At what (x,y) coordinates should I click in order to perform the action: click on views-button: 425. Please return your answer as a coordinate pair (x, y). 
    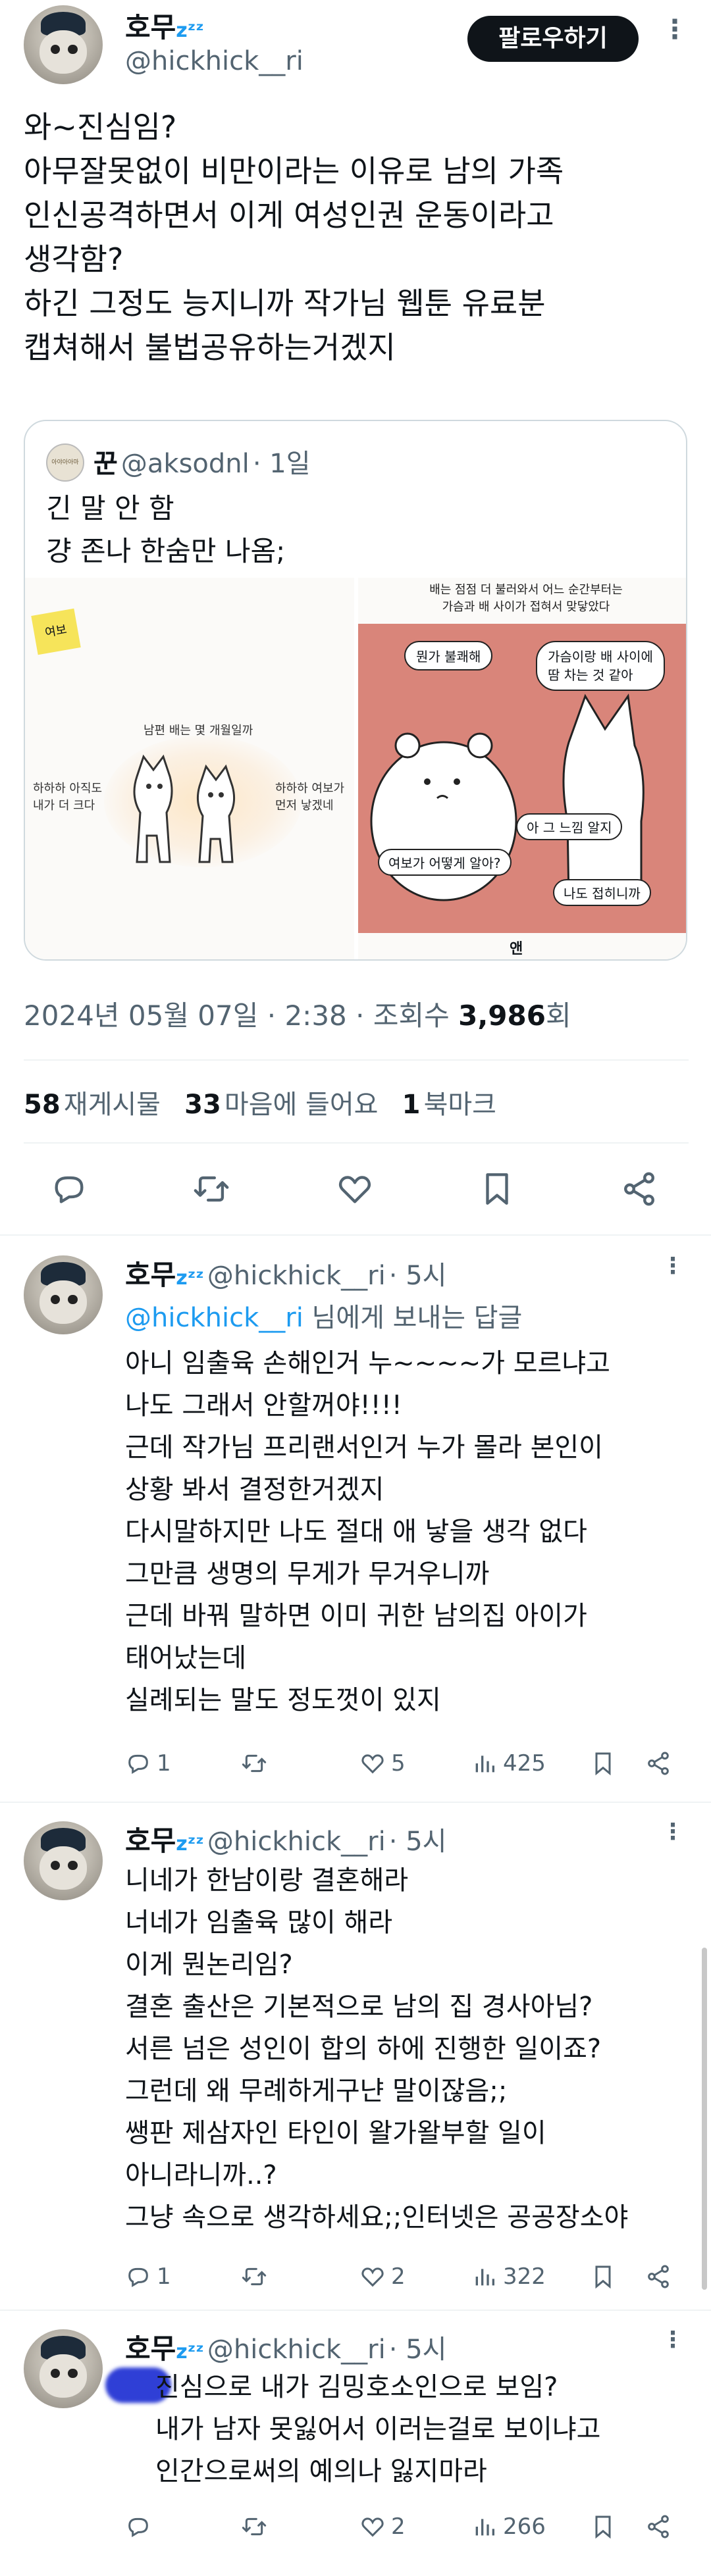
    Looking at the image, I should click on (509, 1763).